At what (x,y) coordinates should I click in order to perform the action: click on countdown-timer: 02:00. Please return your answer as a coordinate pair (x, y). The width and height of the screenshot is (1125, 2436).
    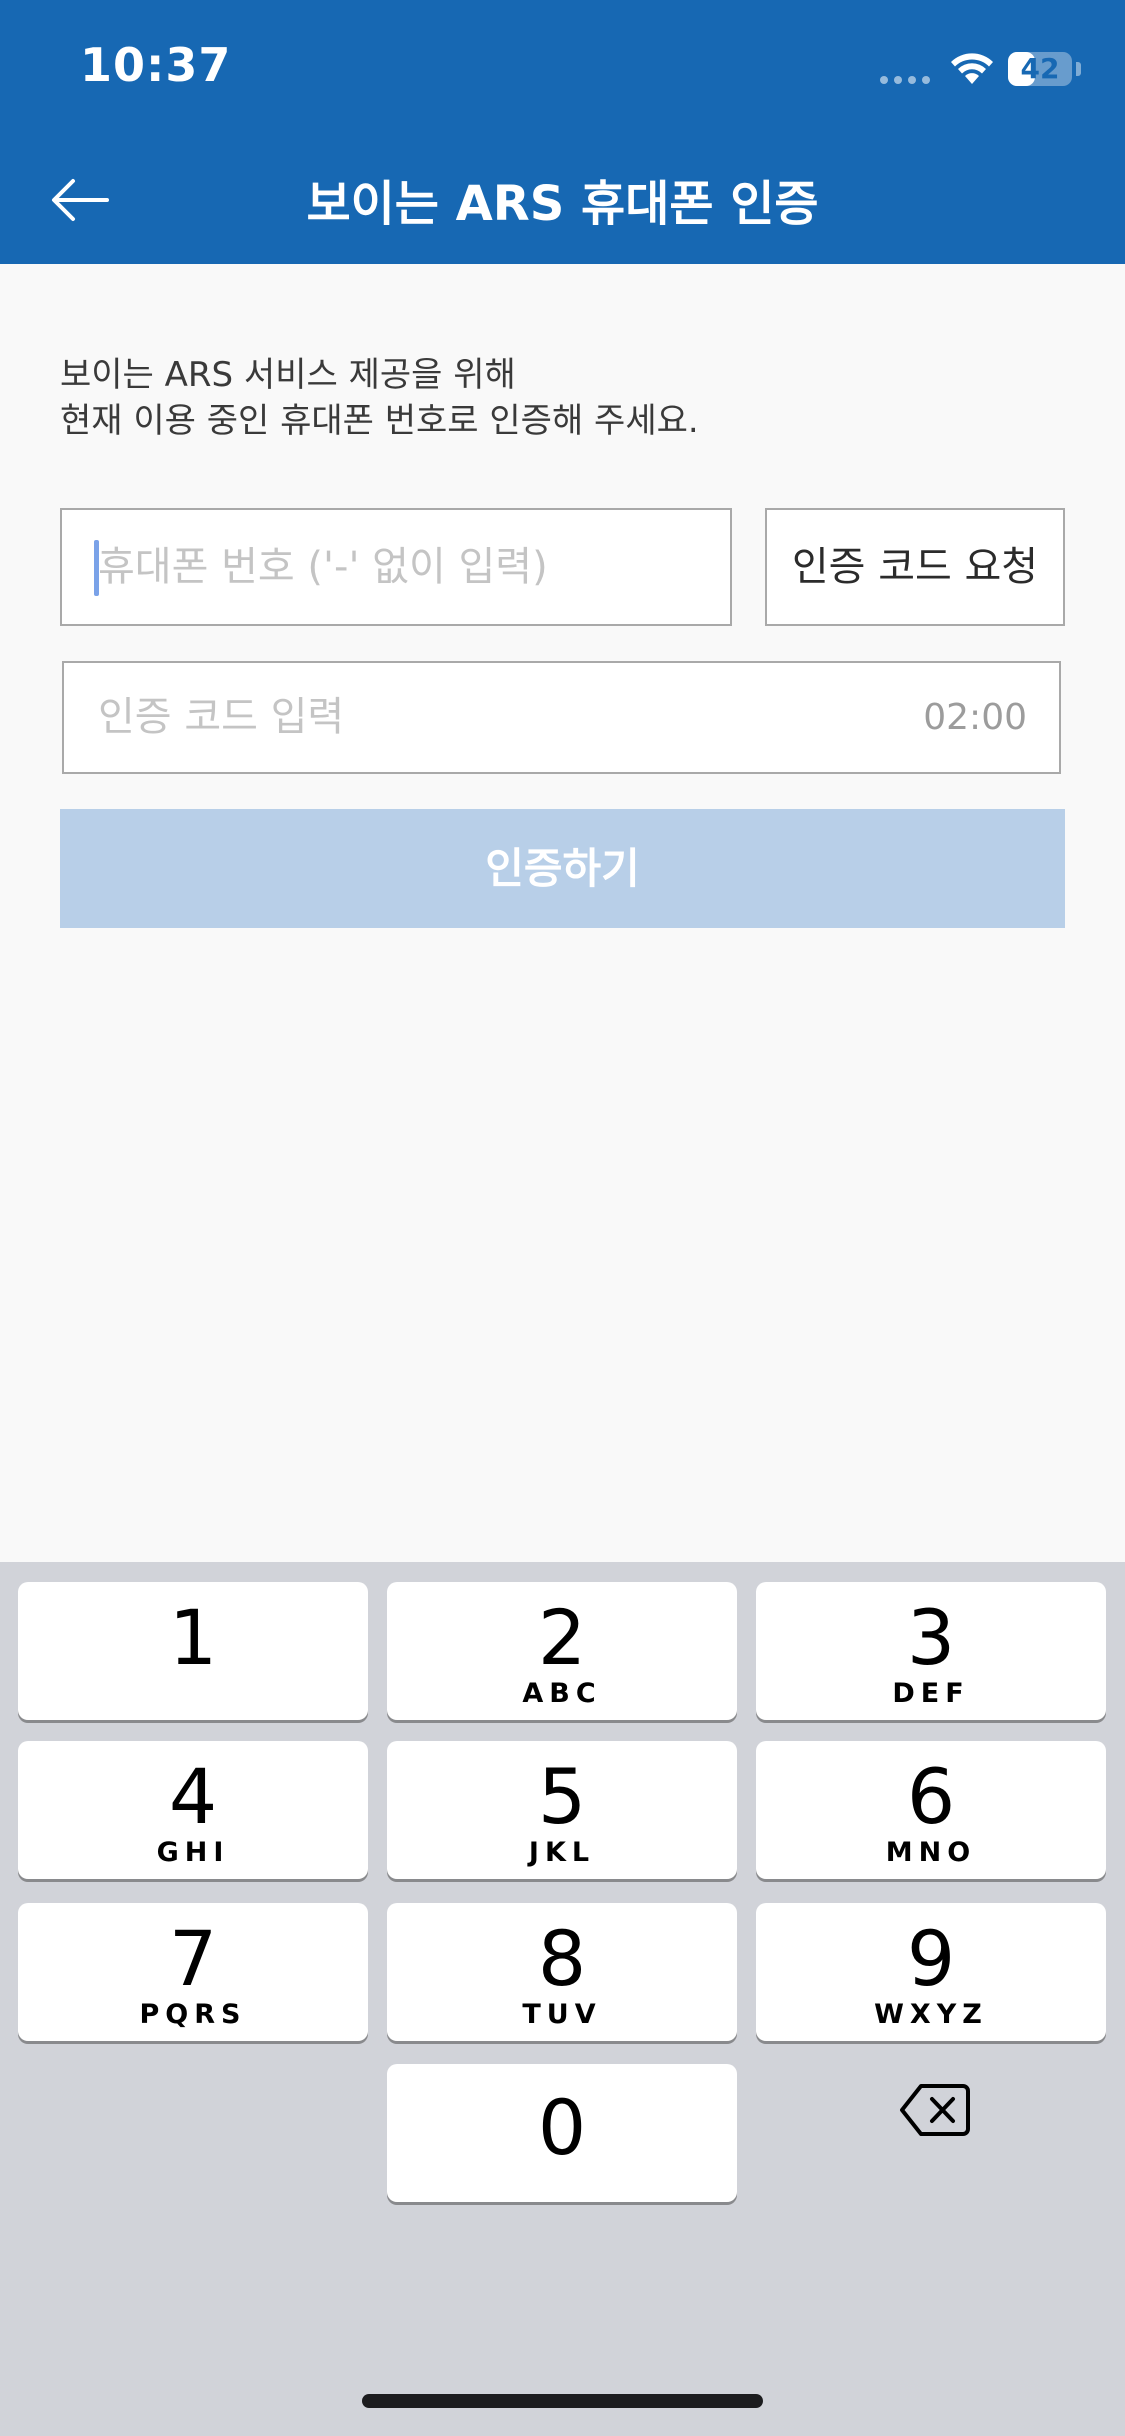
    Looking at the image, I should click on (975, 717).